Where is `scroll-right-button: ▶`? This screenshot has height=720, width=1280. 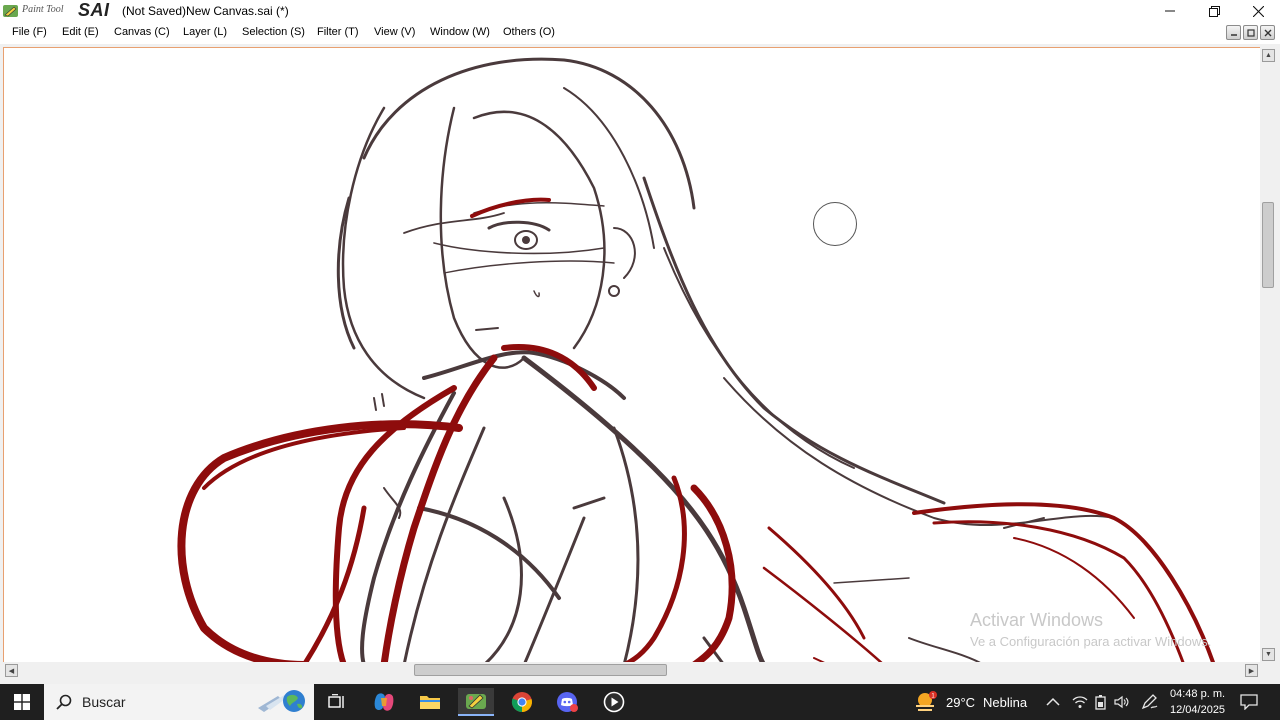 scroll-right-button: ▶ is located at coordinates (1251, 670).